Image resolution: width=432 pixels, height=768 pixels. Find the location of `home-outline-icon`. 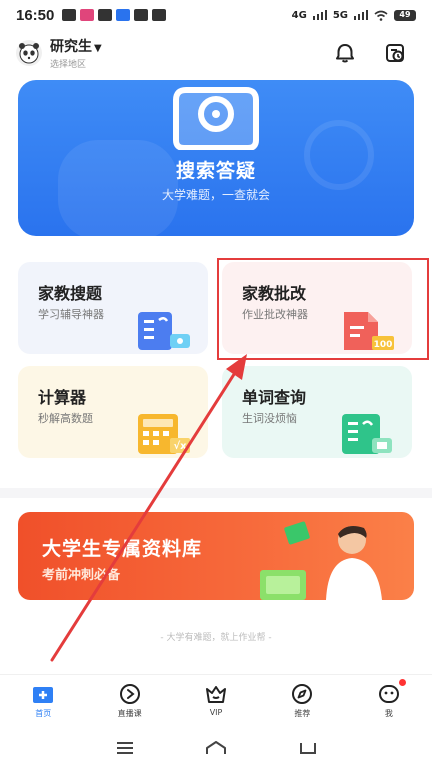

home-outline-icon is located at coordinates (216, 748).